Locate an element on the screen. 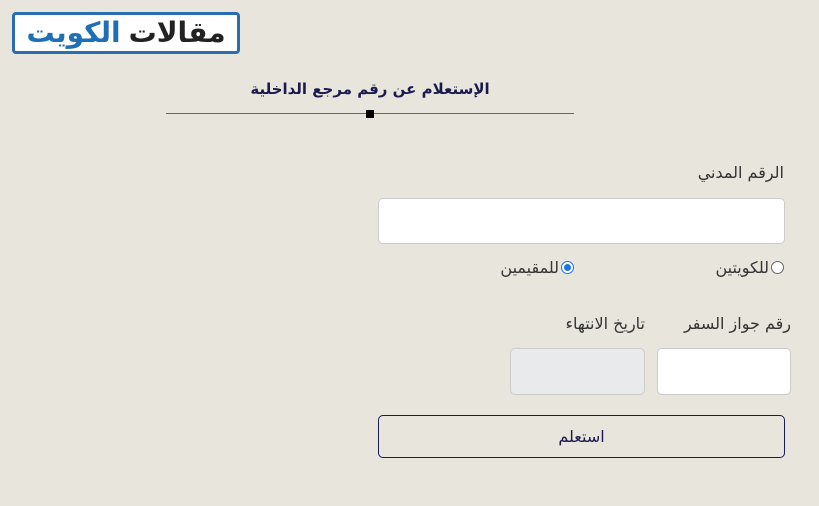 The height and width of the screenshot is (506, 819). logo-word-articles: مقالات is located at coordinates (177, 32).